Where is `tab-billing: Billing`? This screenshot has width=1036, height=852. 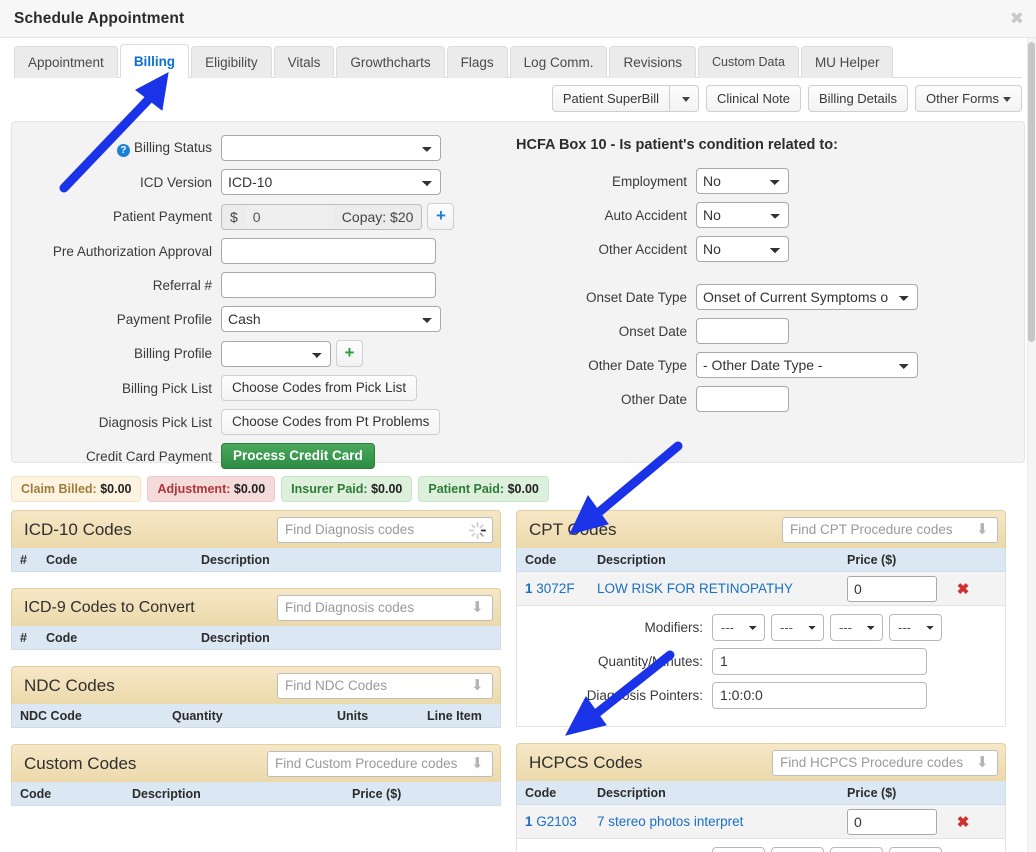 tab-billing: Billing is located at coordinates (154, 61).